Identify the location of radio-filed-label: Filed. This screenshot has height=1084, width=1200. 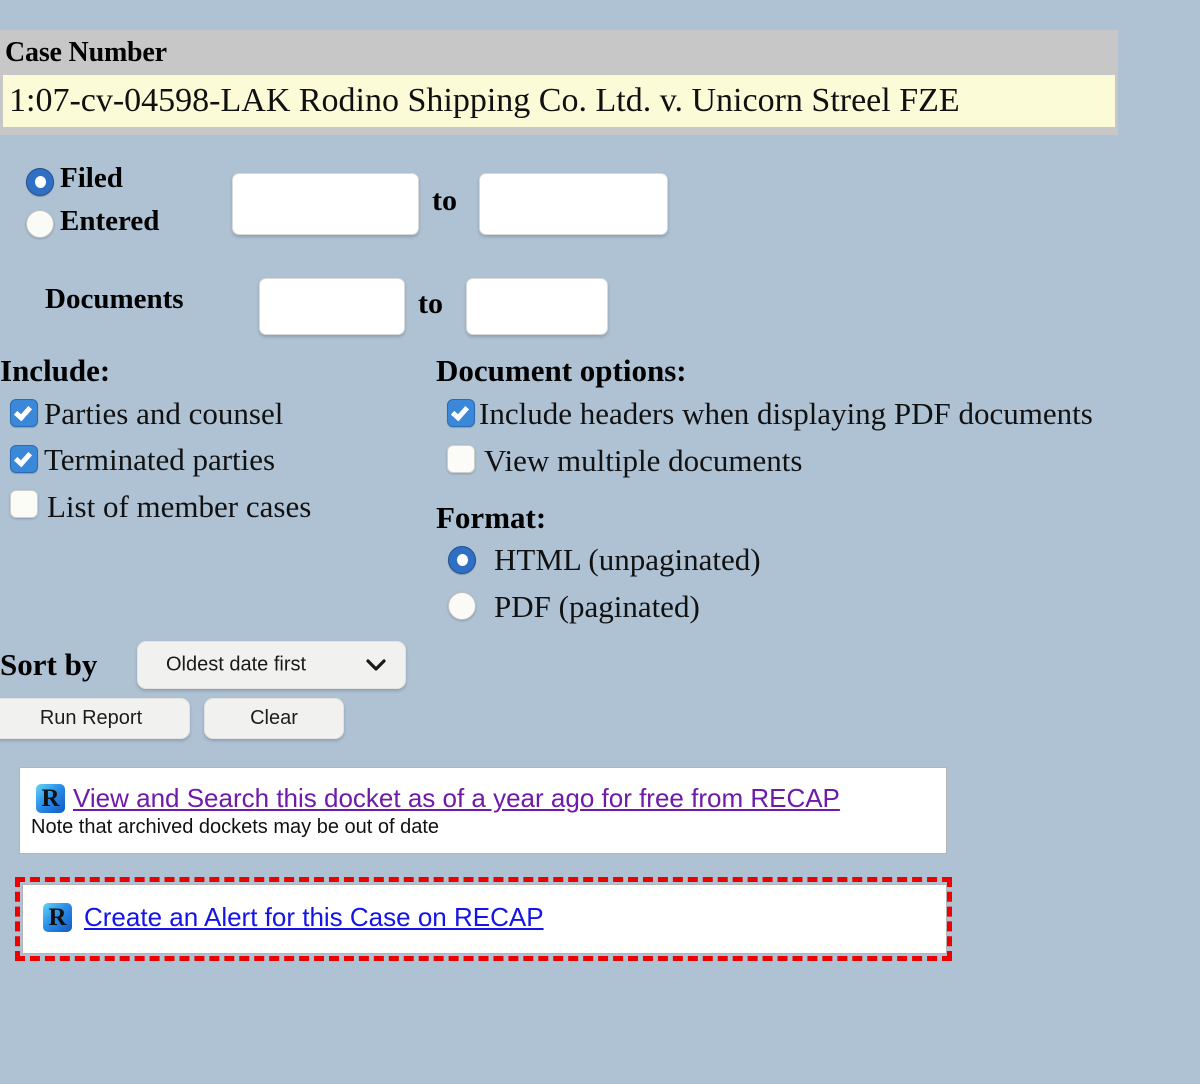
(91, 178).